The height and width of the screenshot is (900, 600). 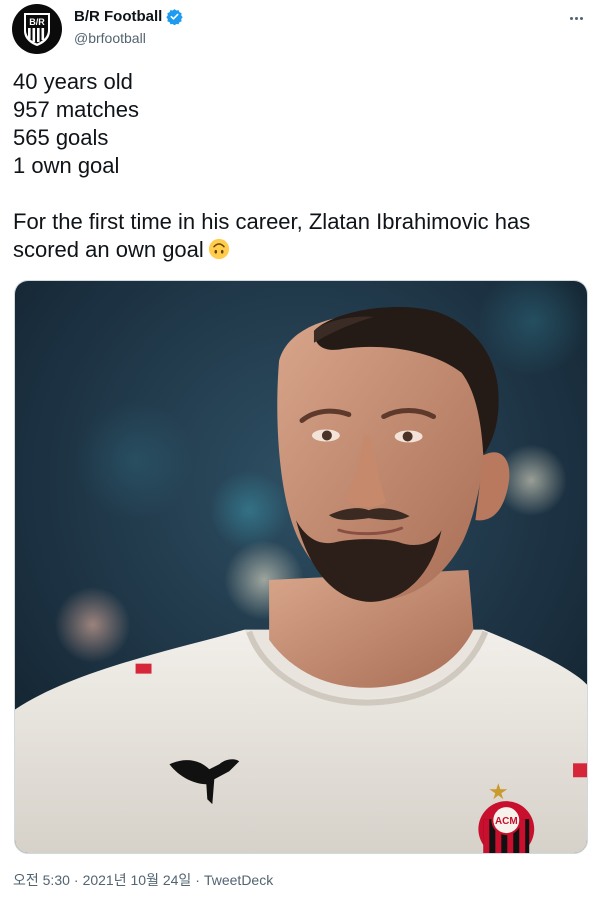 I want to click on name-row: B/R Football, so click(x=128, y=16).